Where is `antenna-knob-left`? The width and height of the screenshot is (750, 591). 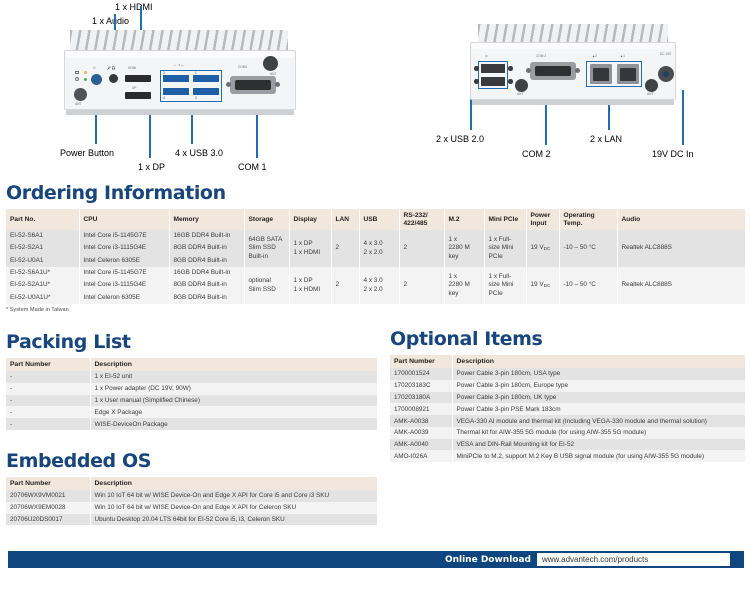
antenna-knob-left is located at coordinates (80, 94).